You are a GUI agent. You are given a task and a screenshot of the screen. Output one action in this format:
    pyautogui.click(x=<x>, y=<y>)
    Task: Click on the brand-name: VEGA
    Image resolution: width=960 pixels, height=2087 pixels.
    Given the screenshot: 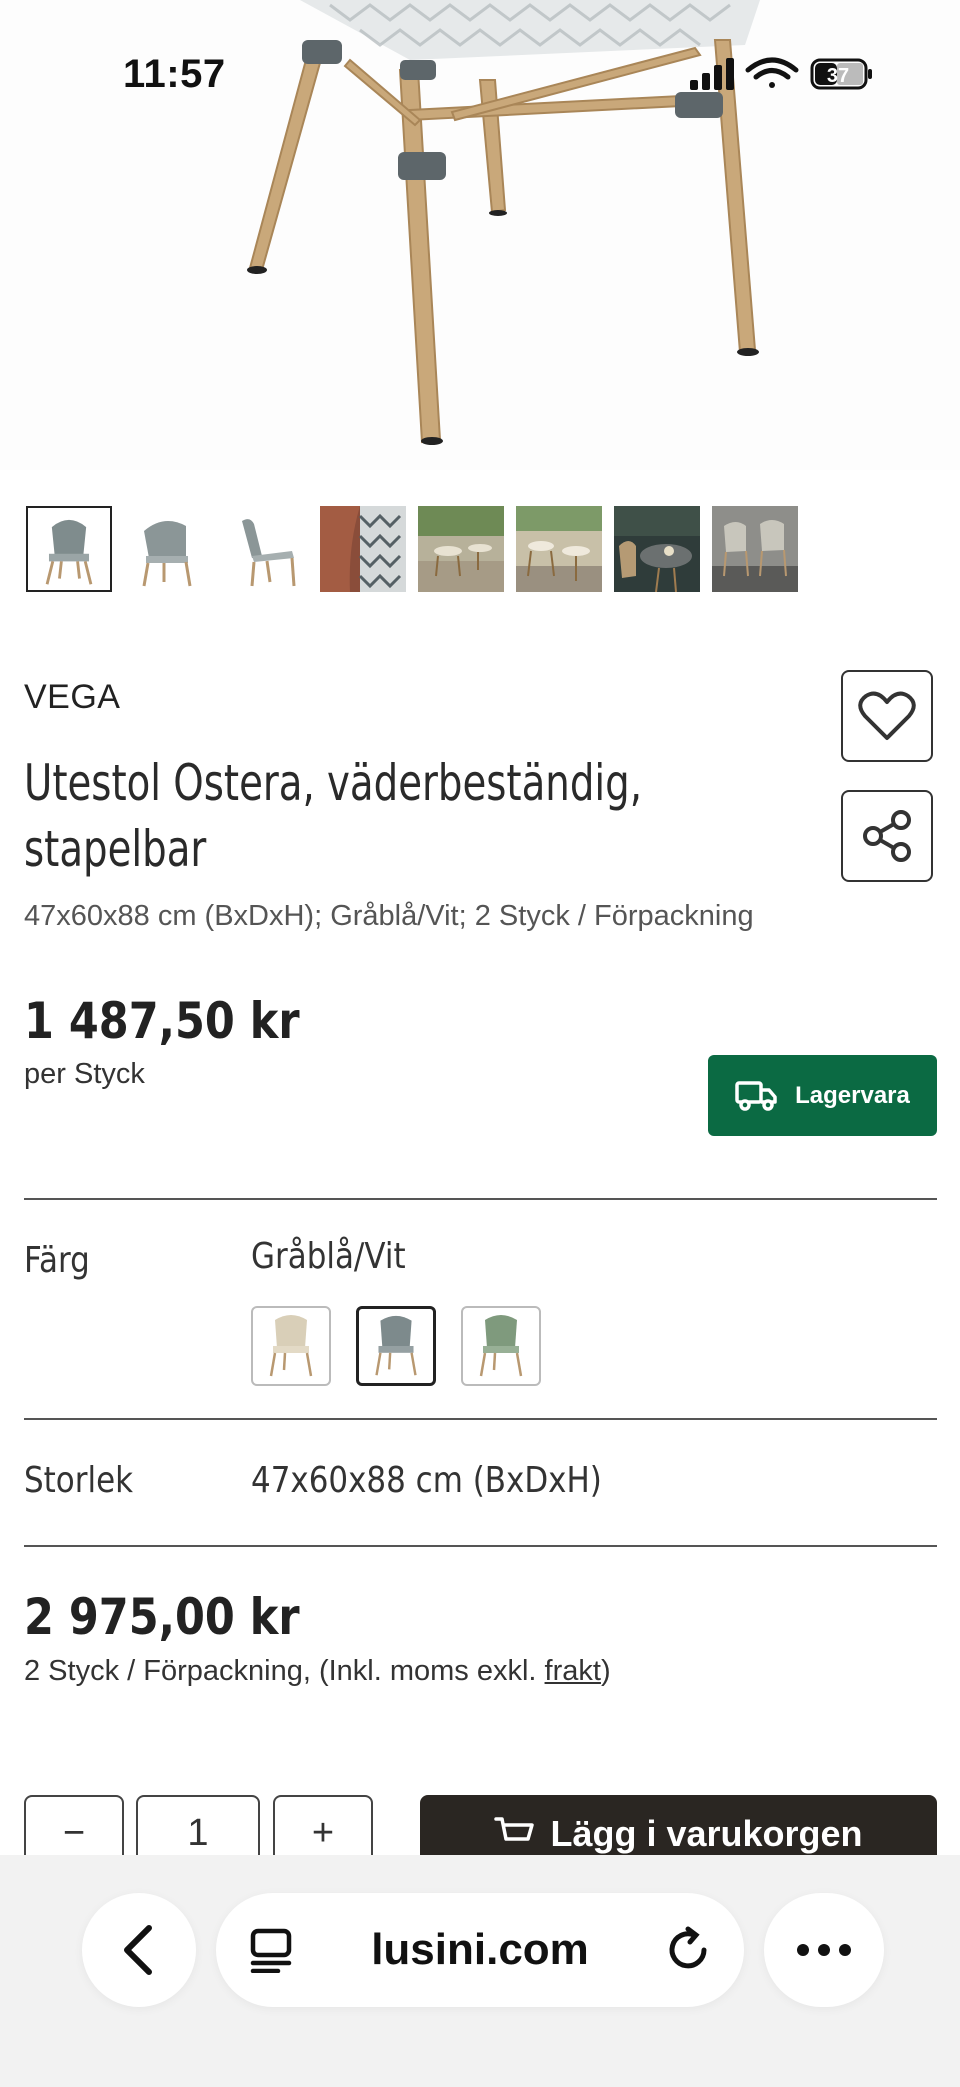 What is the action you would take?
    pyautogui.click(x=72, y=697)
    